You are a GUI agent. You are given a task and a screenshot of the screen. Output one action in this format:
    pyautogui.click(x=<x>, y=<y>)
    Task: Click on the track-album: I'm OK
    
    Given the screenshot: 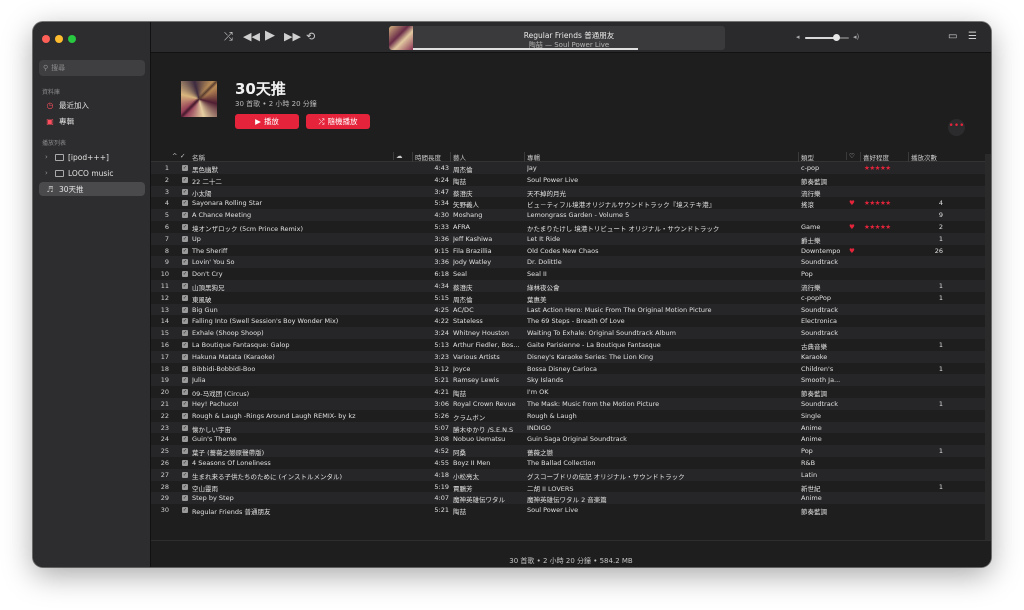 What is the action you would take?
    pyautogui.click(x=661, y=392)
    